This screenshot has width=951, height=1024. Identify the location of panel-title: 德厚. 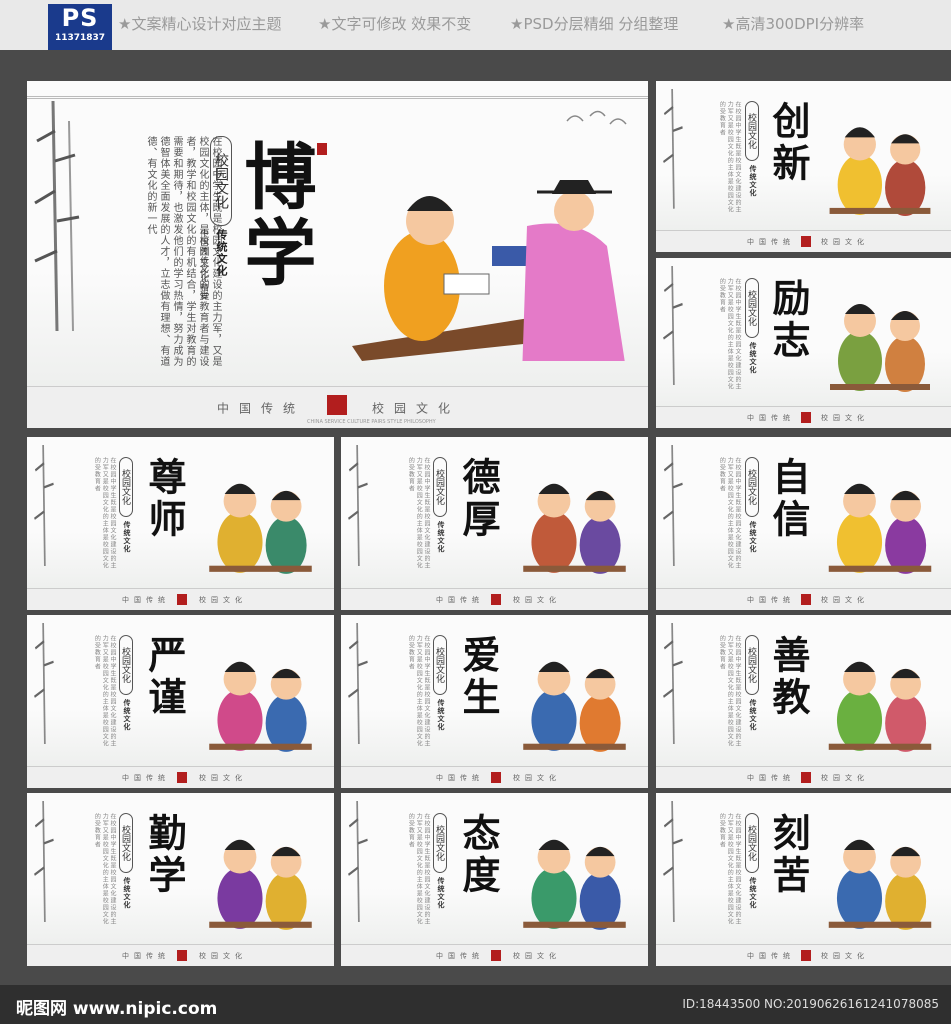
(478, 499).